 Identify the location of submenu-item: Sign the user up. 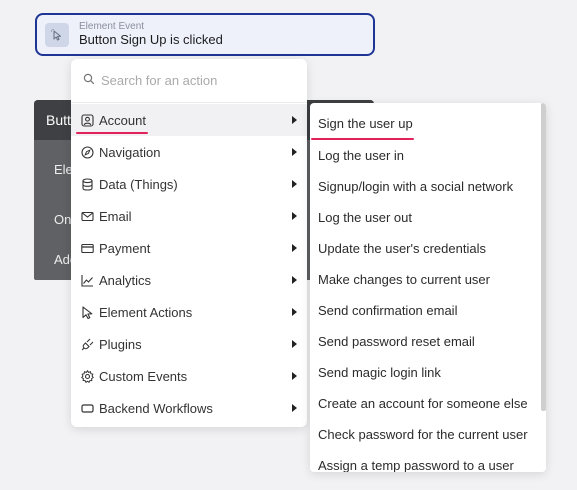
(428, 121).